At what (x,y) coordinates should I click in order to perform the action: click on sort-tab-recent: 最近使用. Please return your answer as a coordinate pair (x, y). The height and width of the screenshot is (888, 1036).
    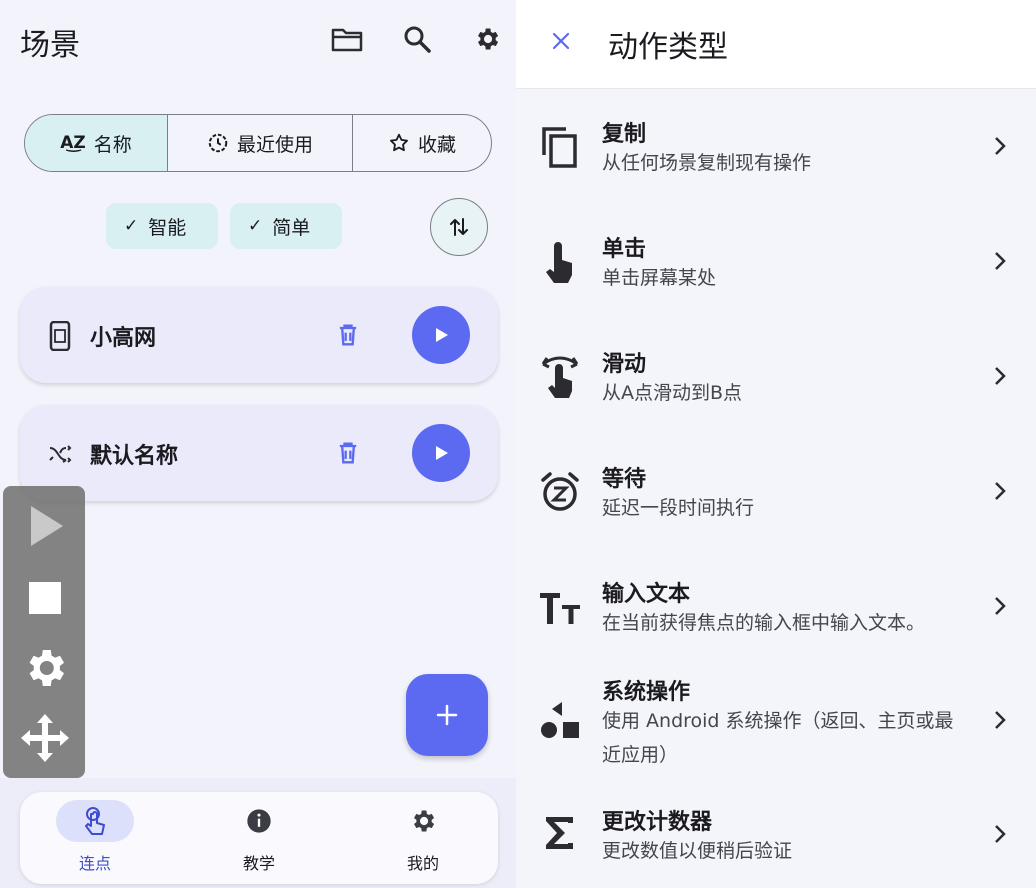
    Looking at the image, I should click on (259, 143).